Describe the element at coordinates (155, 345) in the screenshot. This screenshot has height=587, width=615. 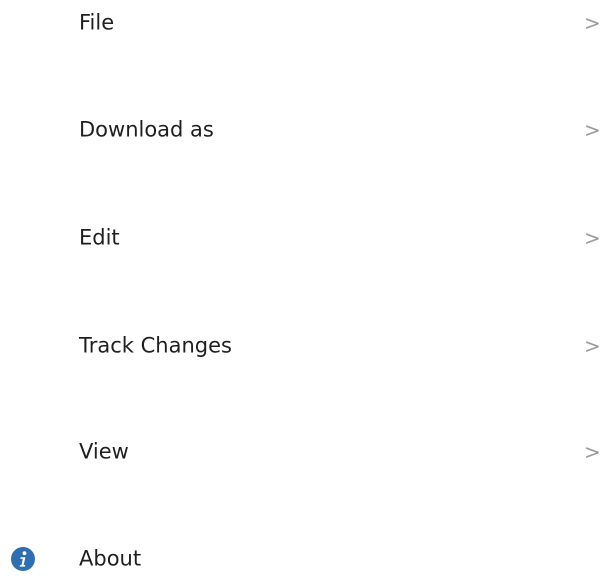
I see `menu-item-label: Track Changes` at that location.